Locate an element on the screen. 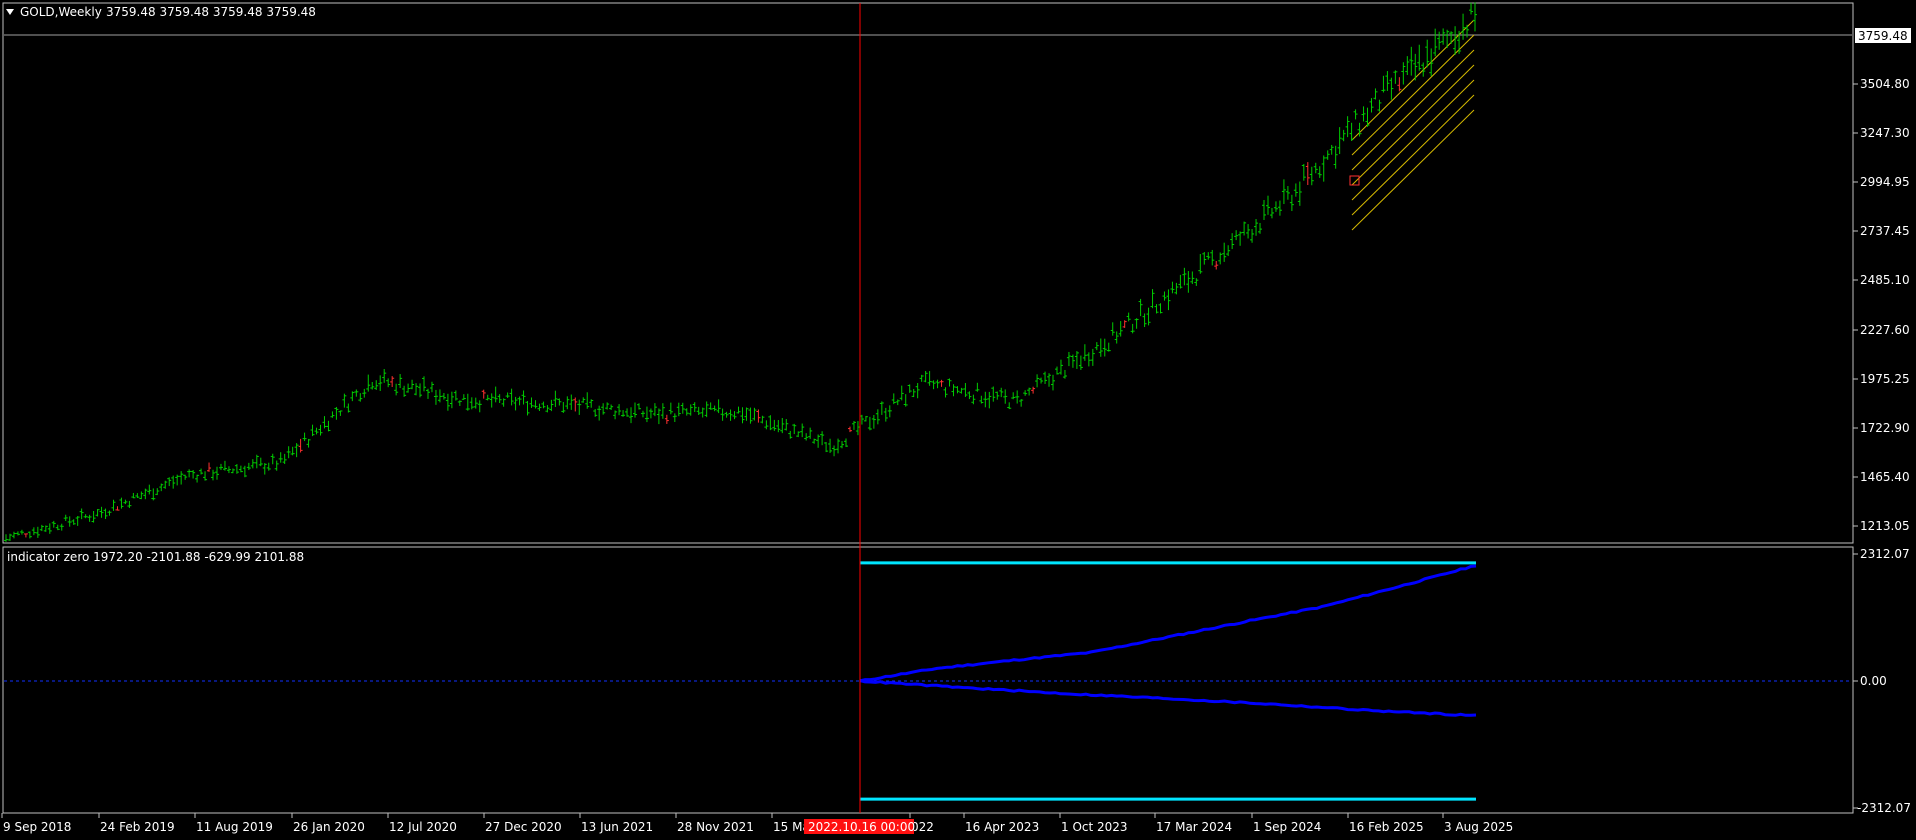 The height and width of the screenshot is (840, 1916). current-price-tag: 3759.48 is located at coordinates (1883, 35).